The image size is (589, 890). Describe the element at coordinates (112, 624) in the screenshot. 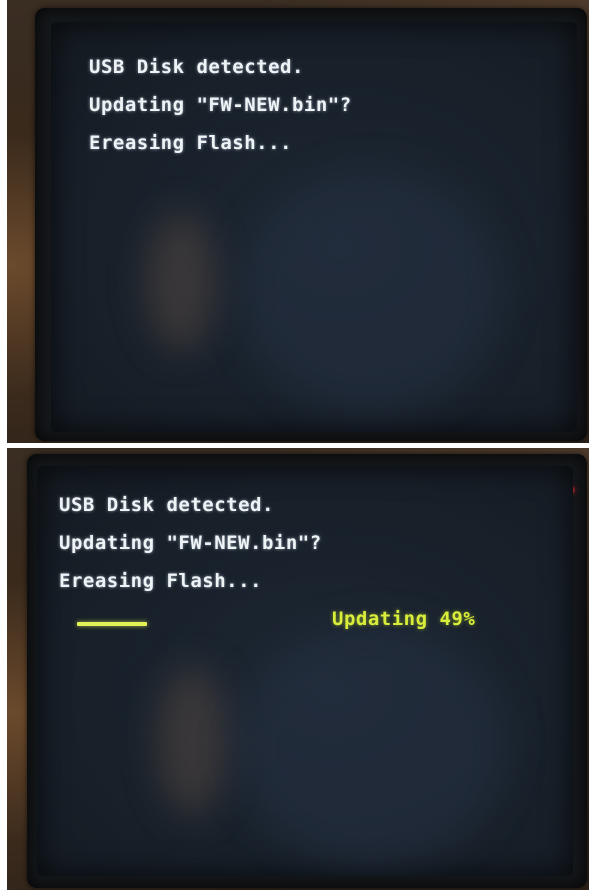

I see `progress-bar-fill` at that location.